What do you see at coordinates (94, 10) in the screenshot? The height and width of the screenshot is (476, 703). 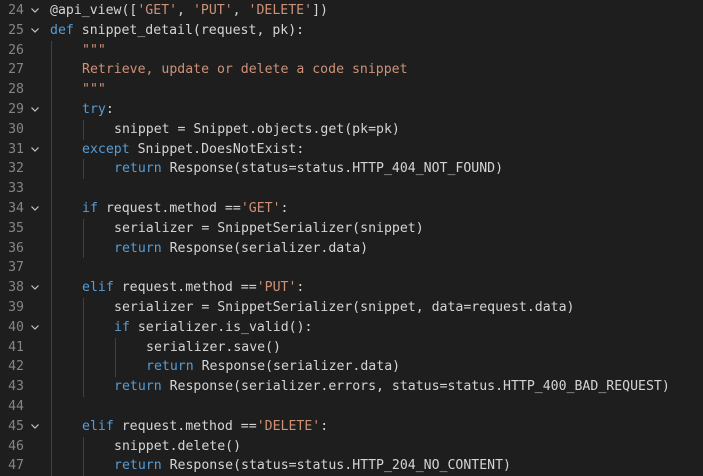 I see `code-token: @api_view([` at bounding box center [94, 10].